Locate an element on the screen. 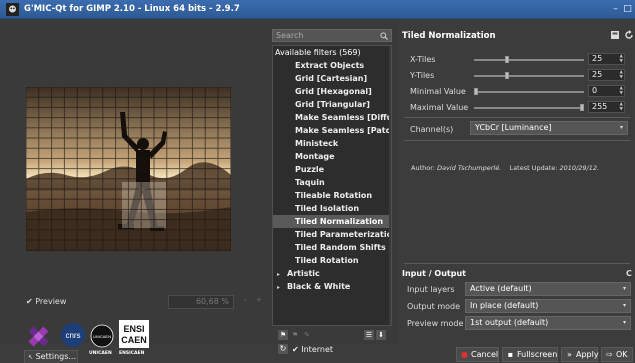  x-tiles-spinbox: 25 ▲ ▼ is located at coordinates (606, 59).